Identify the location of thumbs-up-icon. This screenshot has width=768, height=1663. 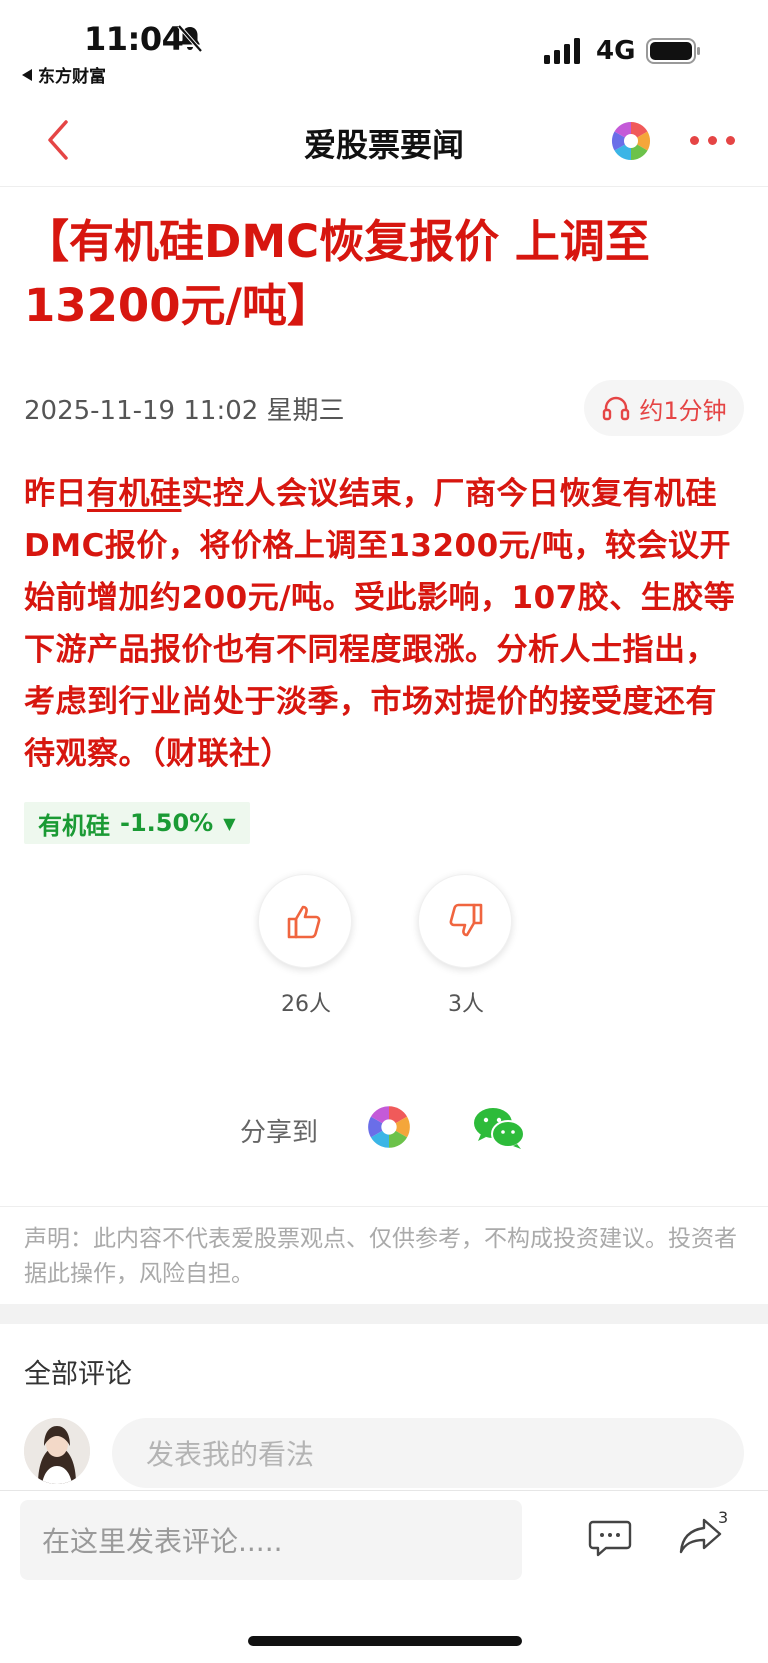
(304, 922).